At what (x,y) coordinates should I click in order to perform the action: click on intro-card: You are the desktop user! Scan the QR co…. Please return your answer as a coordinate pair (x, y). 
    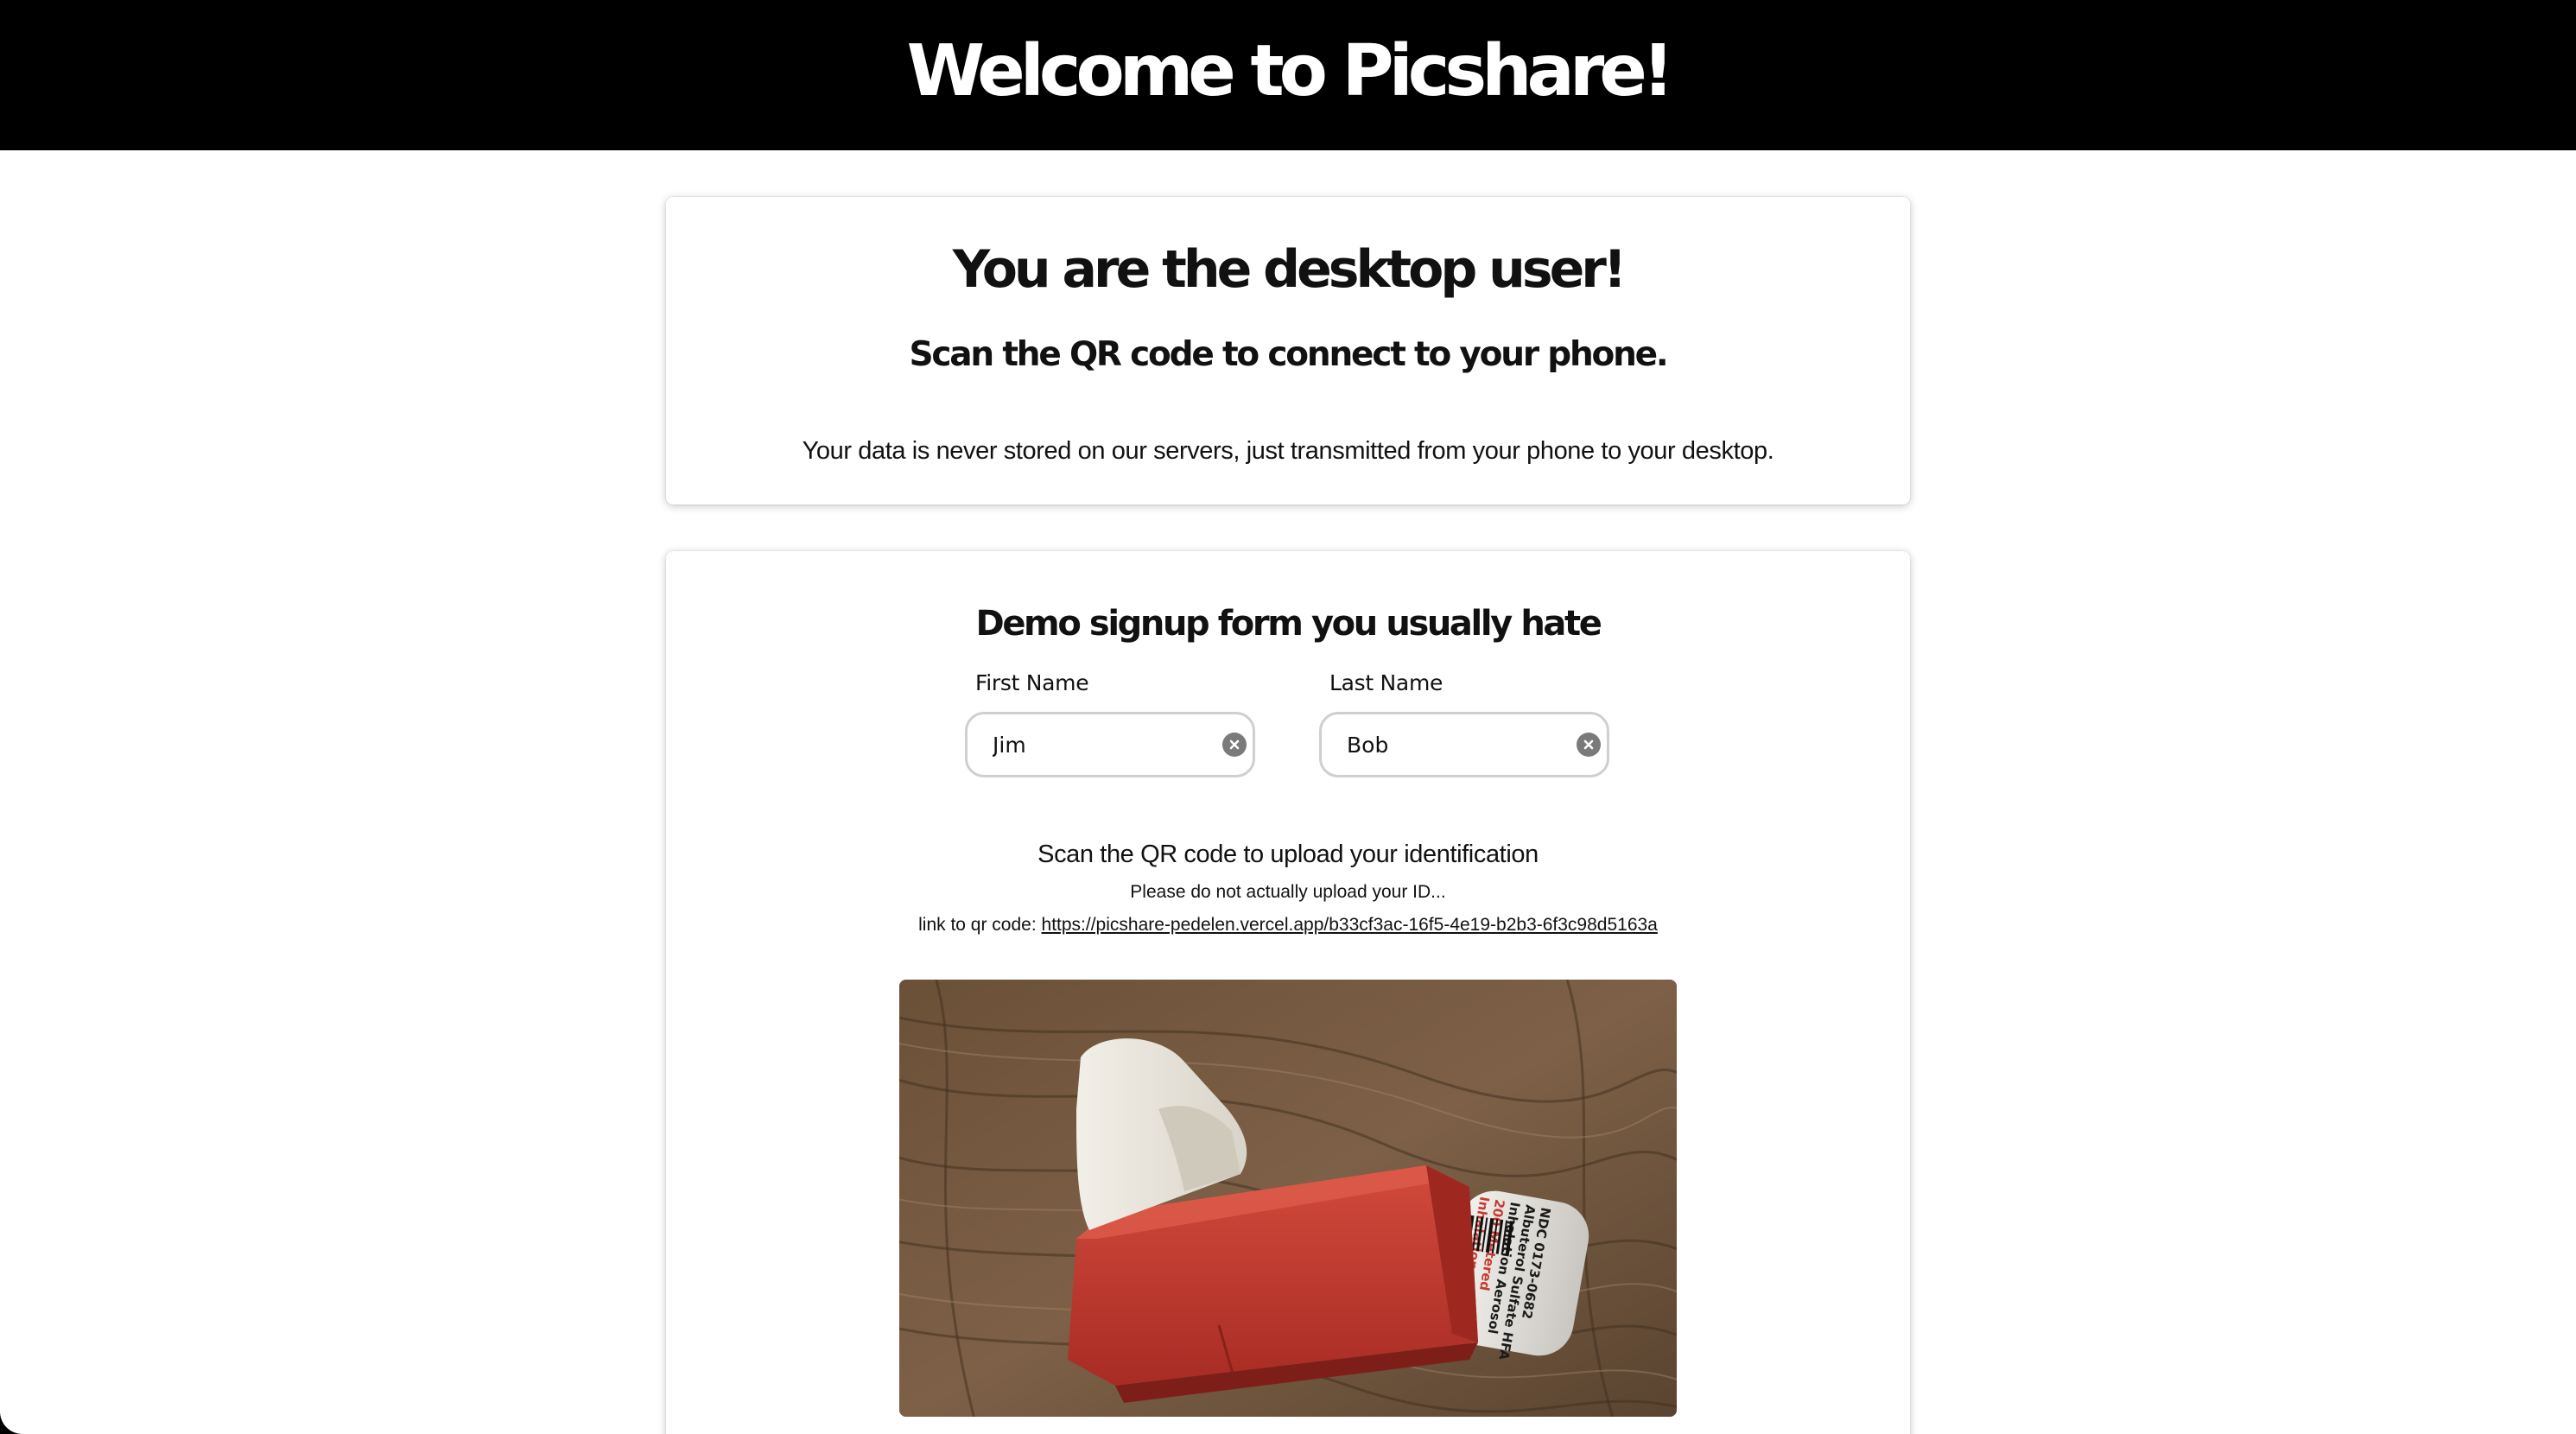
    Looking at the image, I should click on (1288, 350).